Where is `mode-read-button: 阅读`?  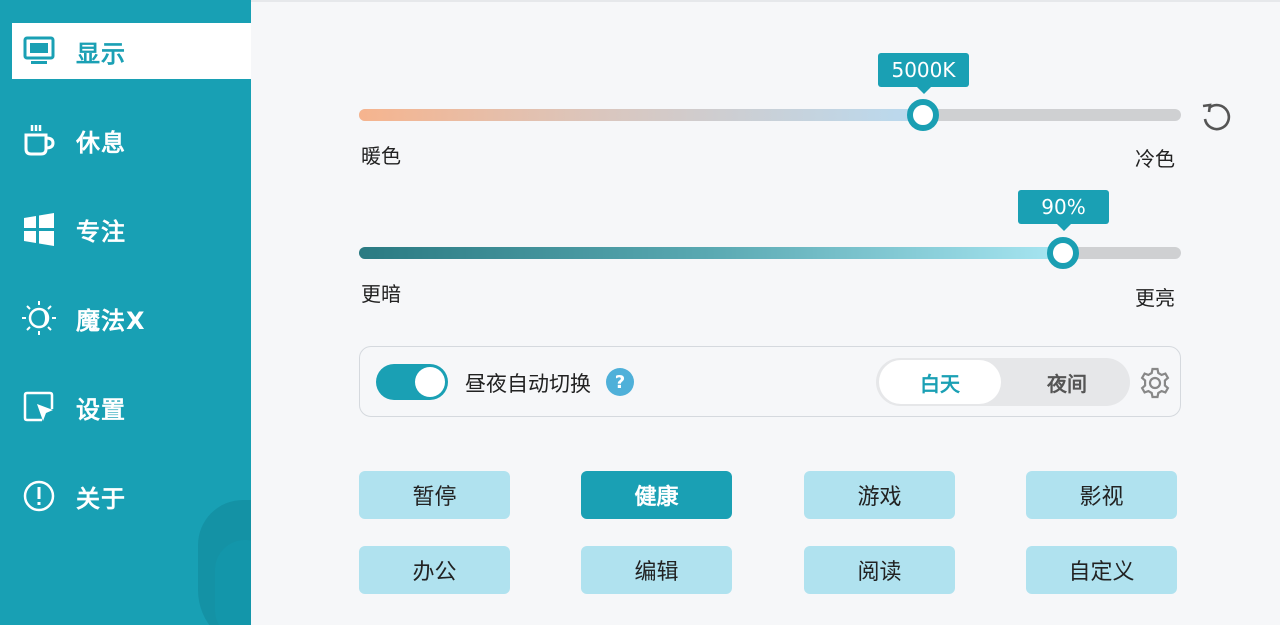
mode-read-button: 阅读 is located at coordinates (879, 570).